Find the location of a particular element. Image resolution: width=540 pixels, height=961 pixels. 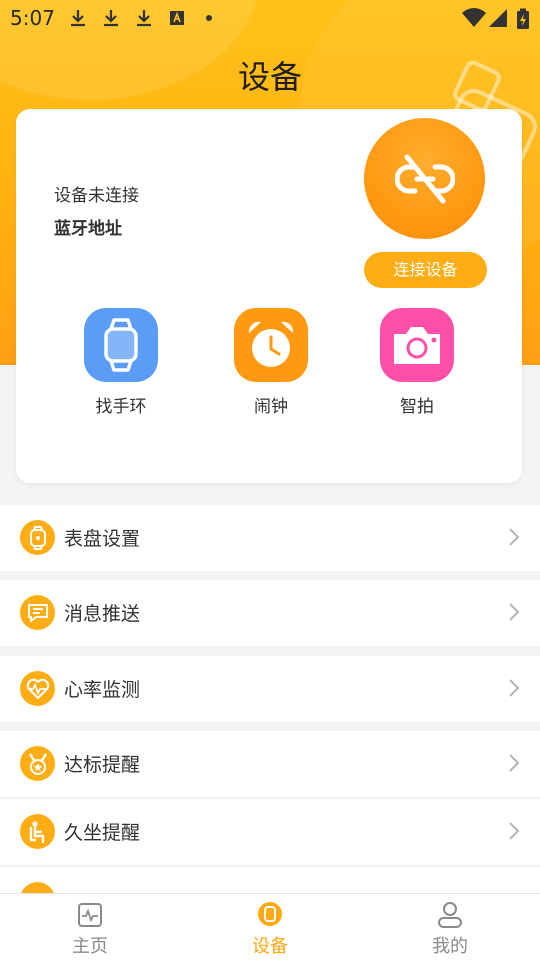

bluetooth-address-label: 蓝牙地址 is located at coordinates (88, 229).